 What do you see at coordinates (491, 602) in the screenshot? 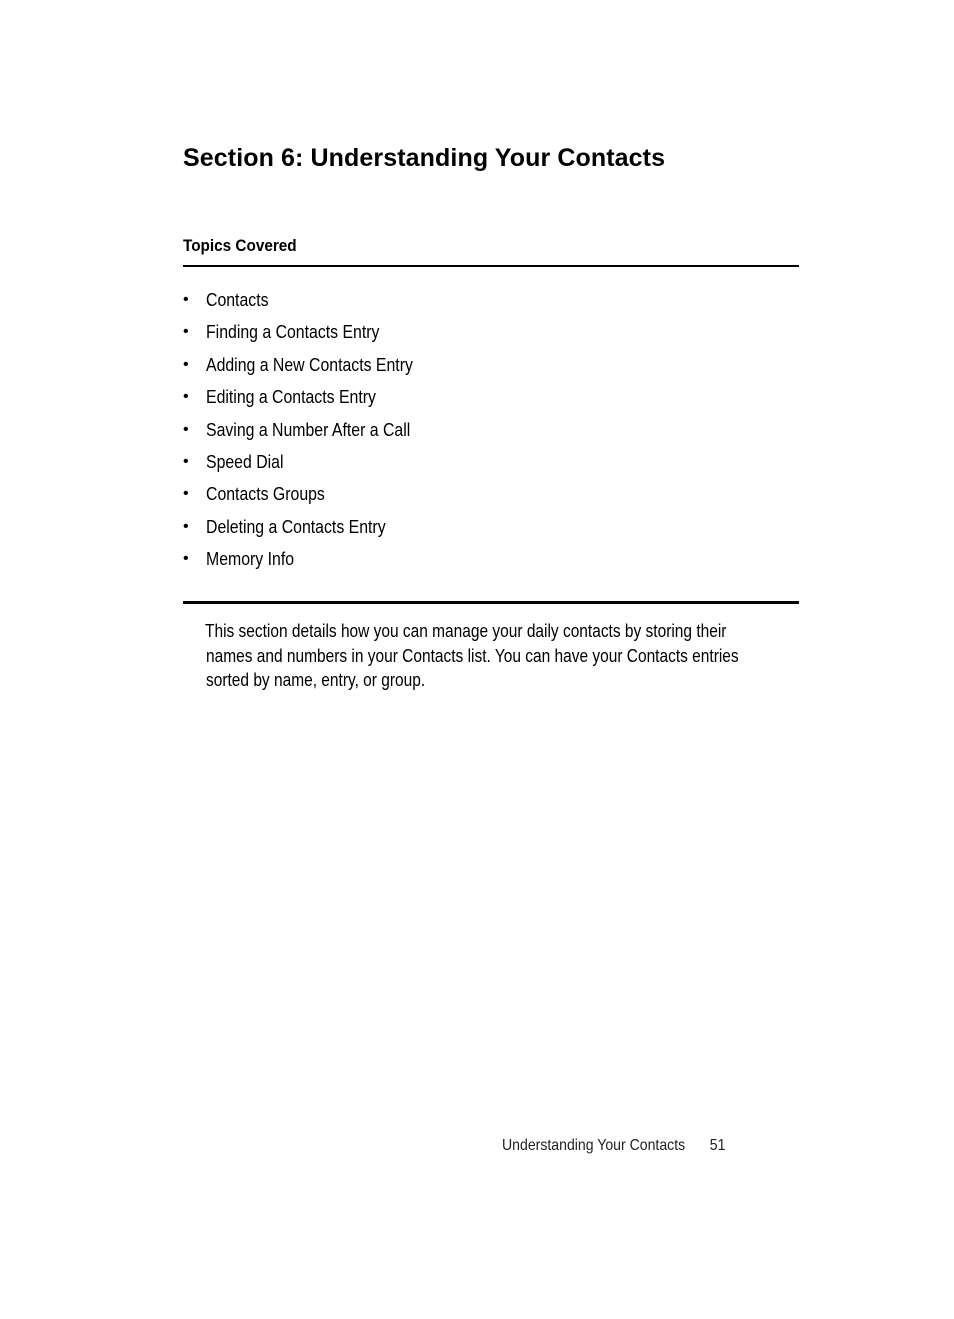
I see `topics-bottom-divider` at bounding box center [491, 602].